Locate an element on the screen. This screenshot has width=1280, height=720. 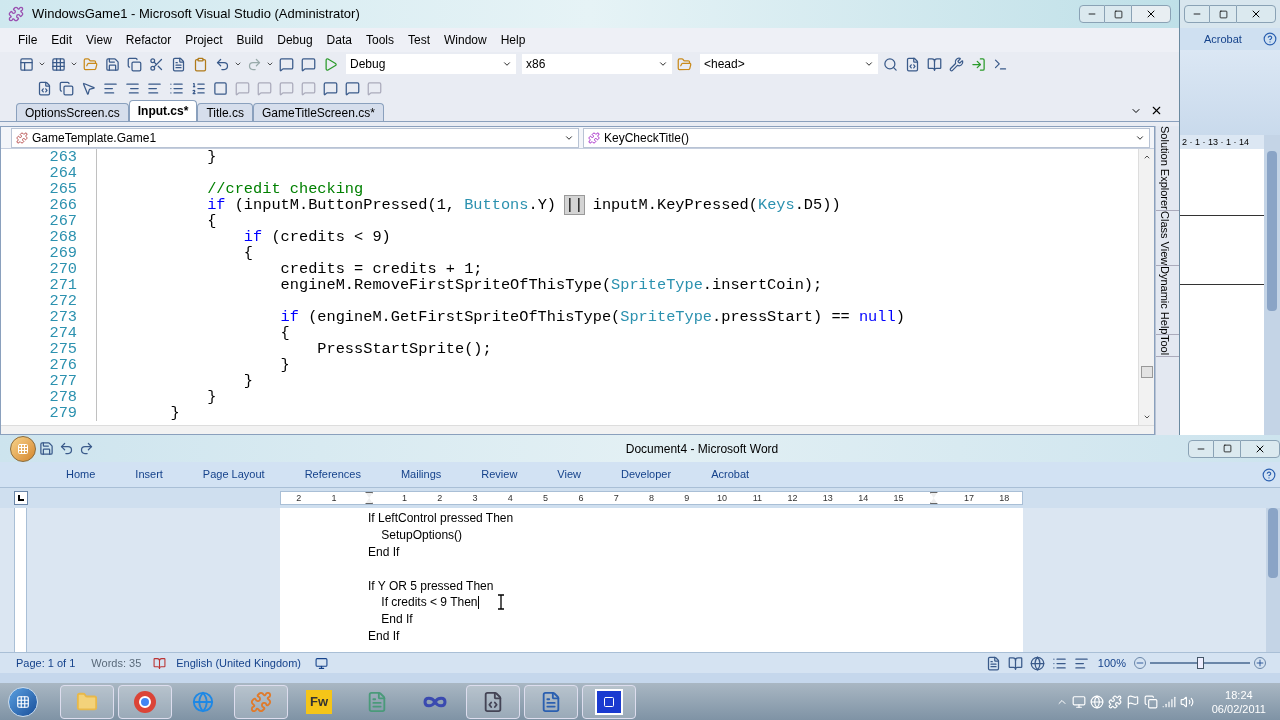
ruler-number: 2 is located at coordinates (440, 498).